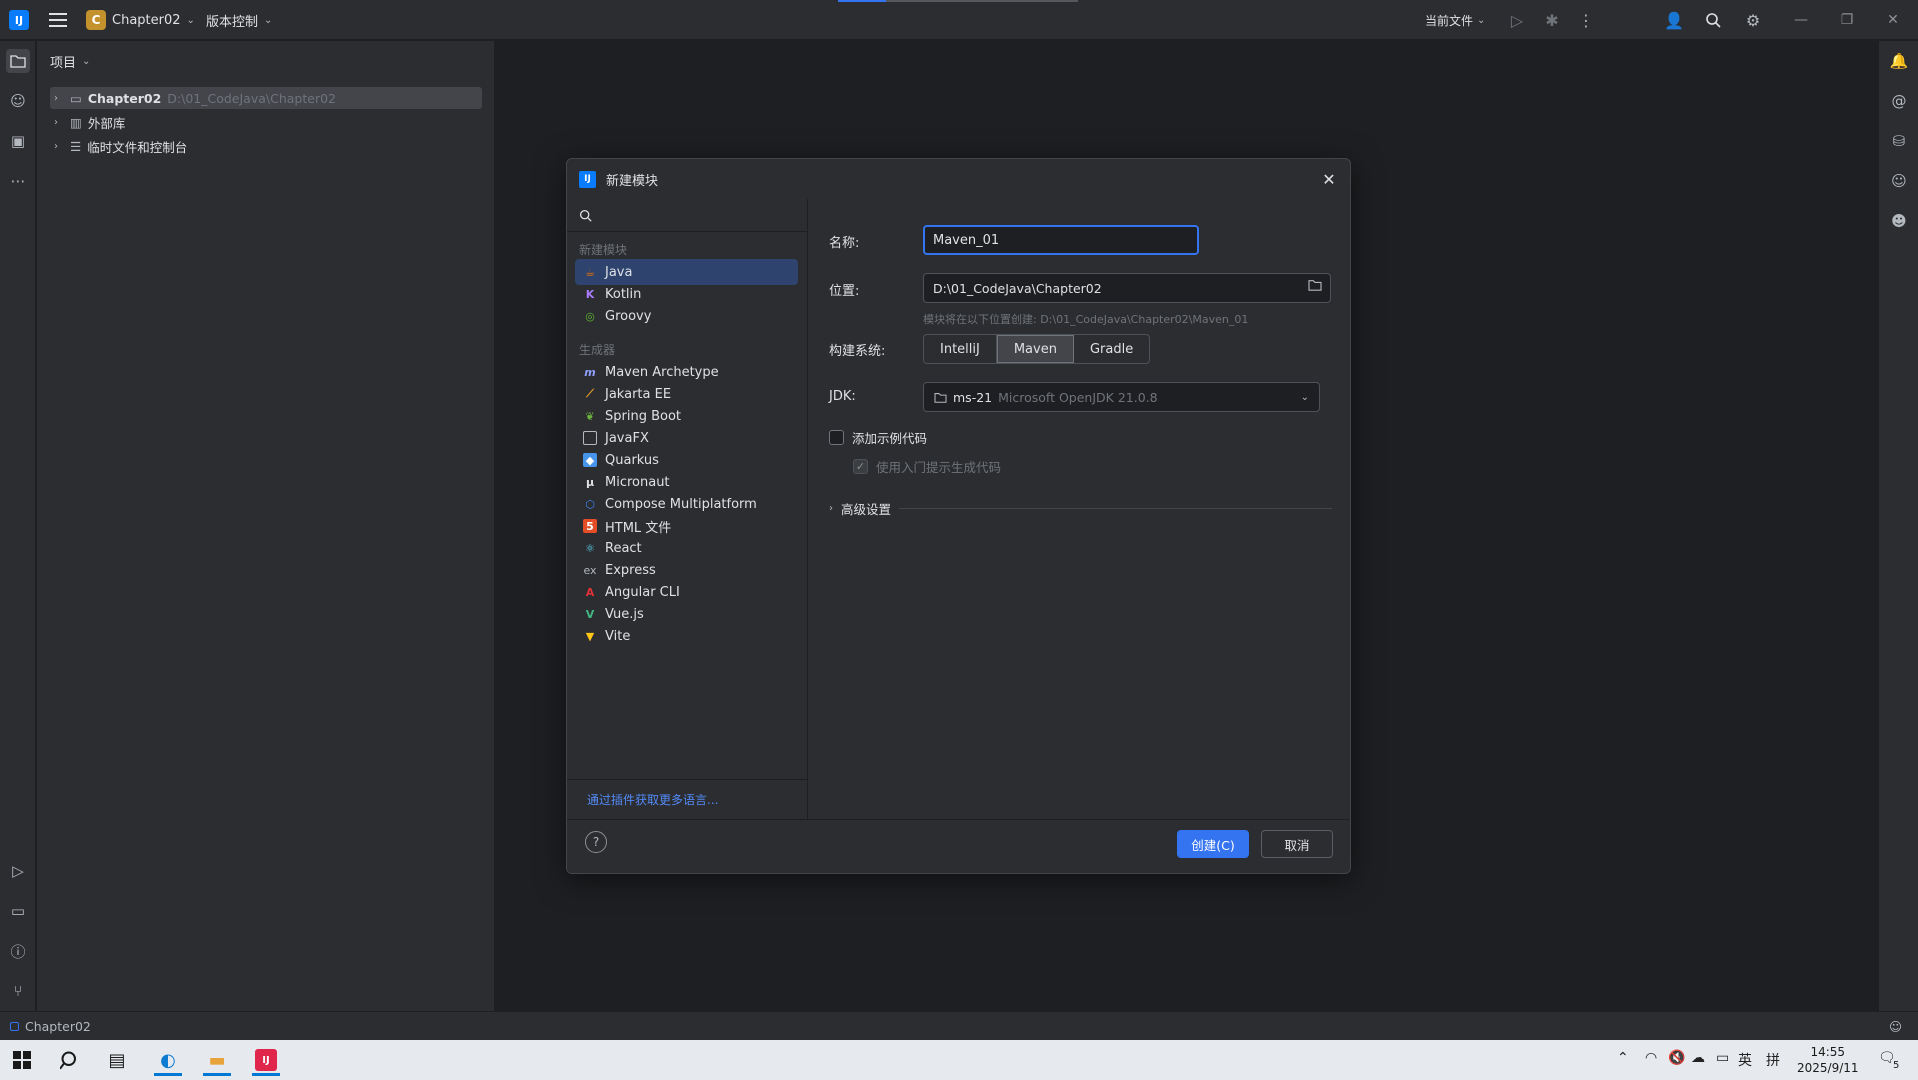  I want to click on jdk-select: ms-21 Microsoft OpenJDK 21.0.8 ⌄, so click(1121, 397).